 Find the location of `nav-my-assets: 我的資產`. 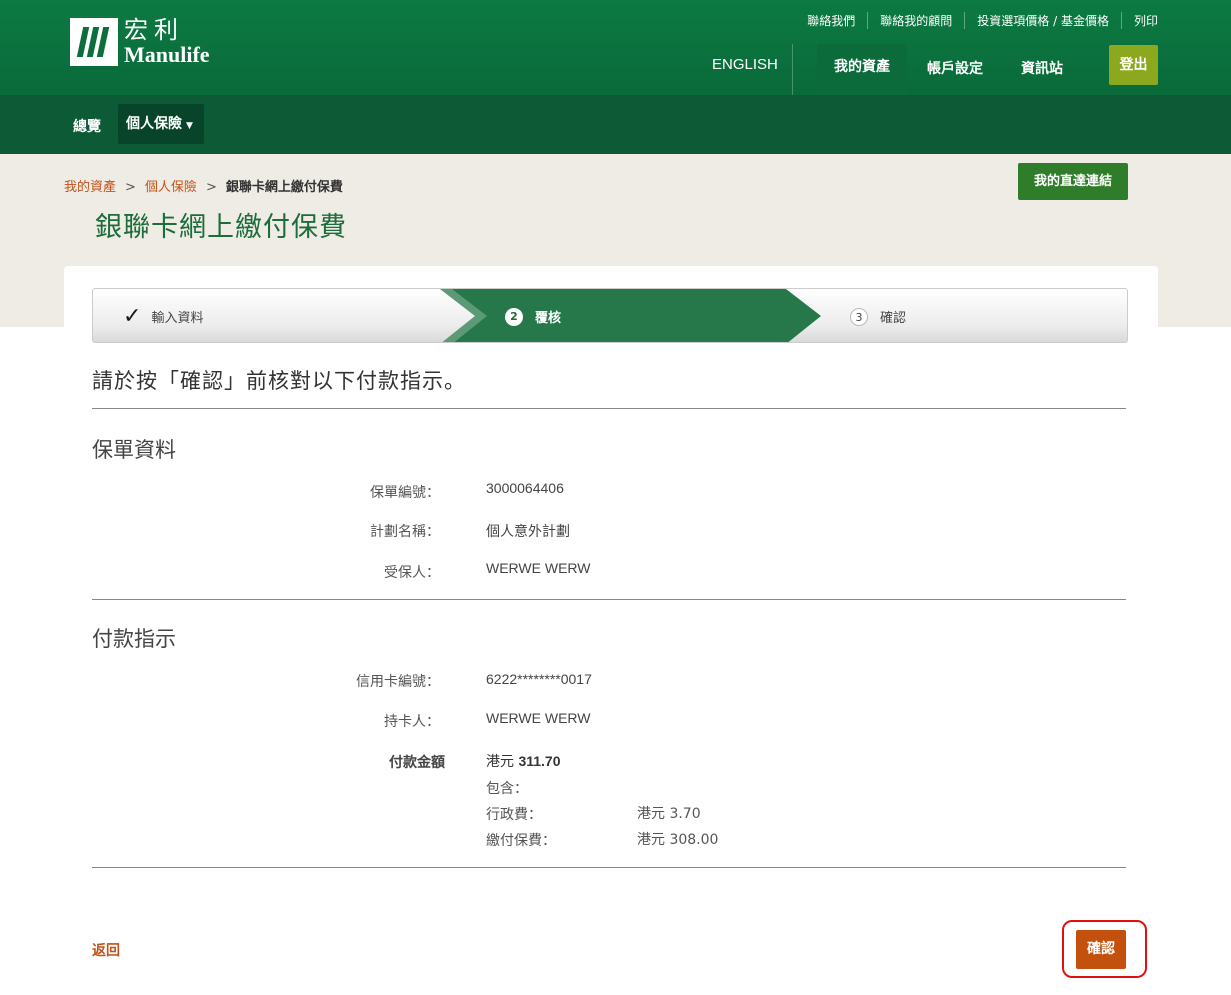

nav-my-assets: 我的資產 is located at coordinates (862, 69).